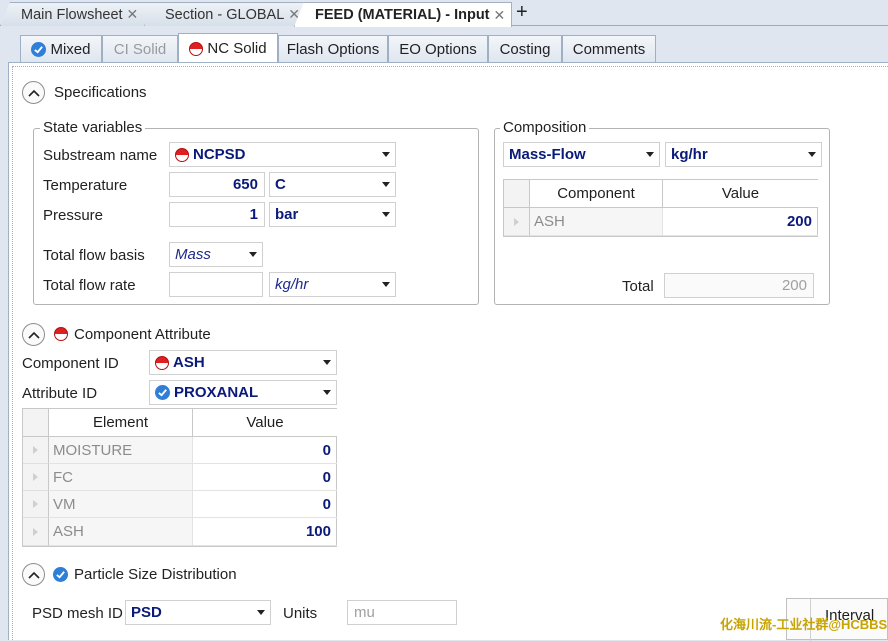 The height and width of the screenshot is (641, 888). What do you see at coordinates (596, 222) in the screenshot?
I see `component-cell: ASH` at bounding box center [596, 222].